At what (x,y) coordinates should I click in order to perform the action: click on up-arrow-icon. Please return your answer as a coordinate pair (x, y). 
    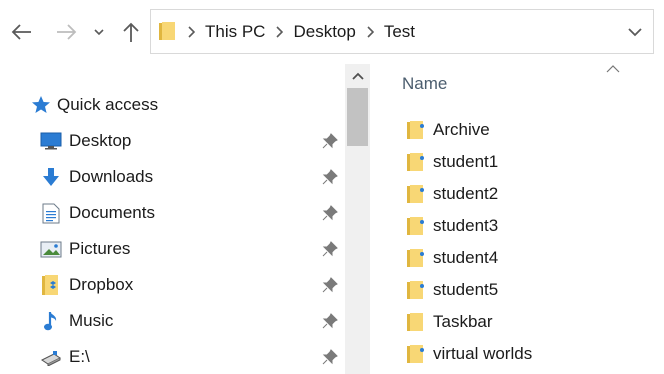
    Looking at the image, I should click on (131, 32).